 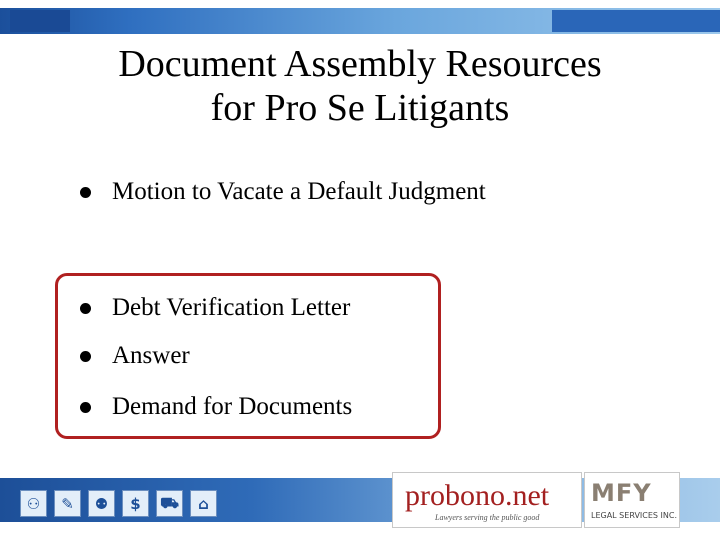 I want to click on tag-icon: ✎, so click(x=67, y=503).